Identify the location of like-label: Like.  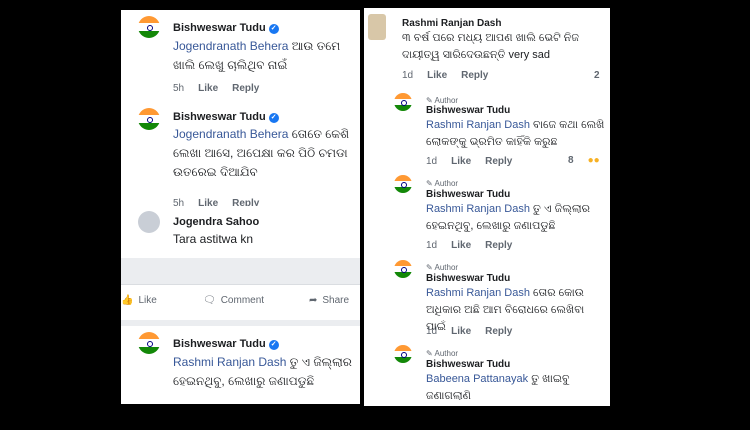
(147, 300).